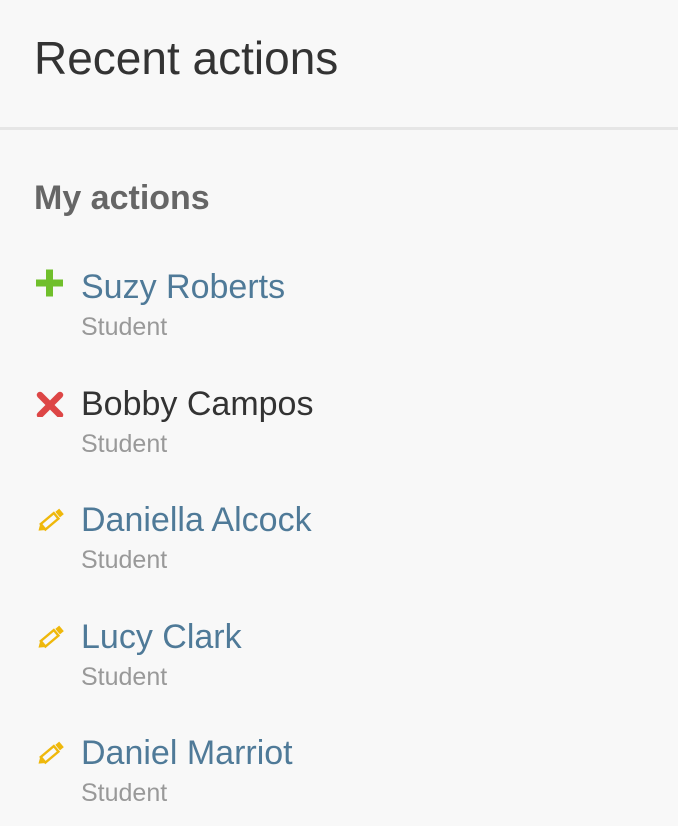  Describe the element at coordinates (356, 676) in the screenshot. I see `list-item: Lucy Clark Student` at that location.